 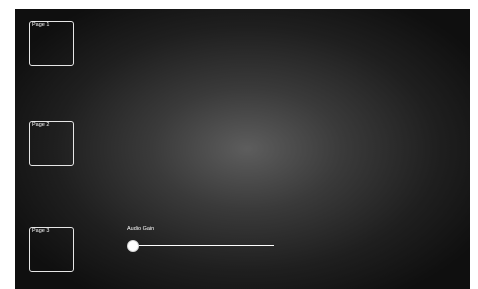 I want to click on page-2-button: Page 2, so click(x=51, y=143).